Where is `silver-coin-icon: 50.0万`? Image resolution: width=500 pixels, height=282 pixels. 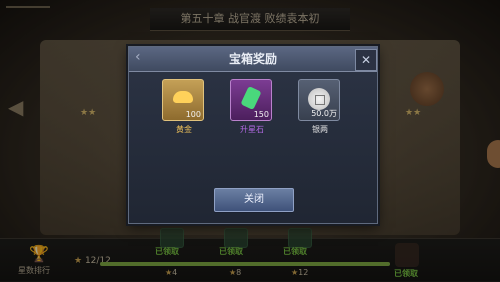
silver-coin-icon: 50.0万 is located at coordinates (319, 100).